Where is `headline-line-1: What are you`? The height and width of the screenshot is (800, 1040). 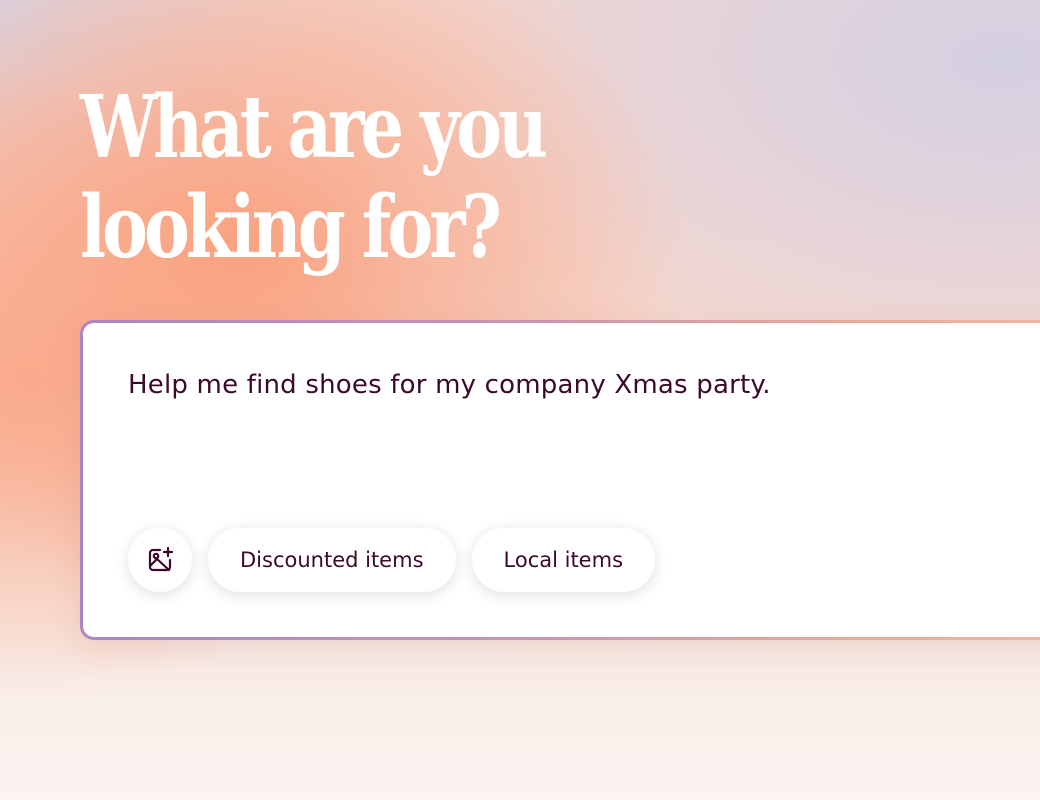
headline-line-1: What are you is located at coordinates (314, 127).